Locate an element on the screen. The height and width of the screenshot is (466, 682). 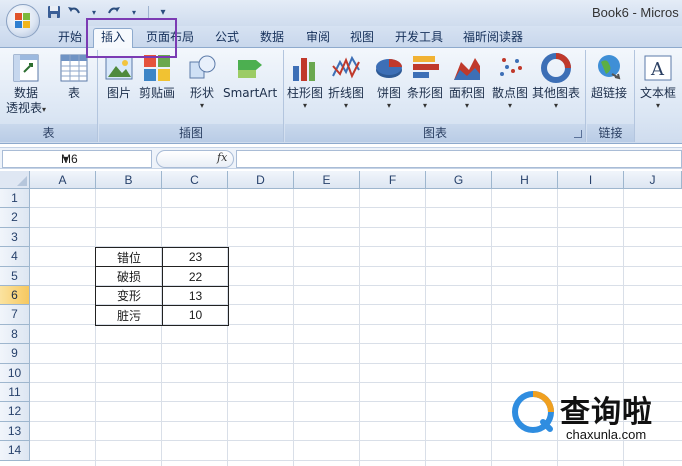
table-row: 破损 22 is located at coordinates (162, 276).